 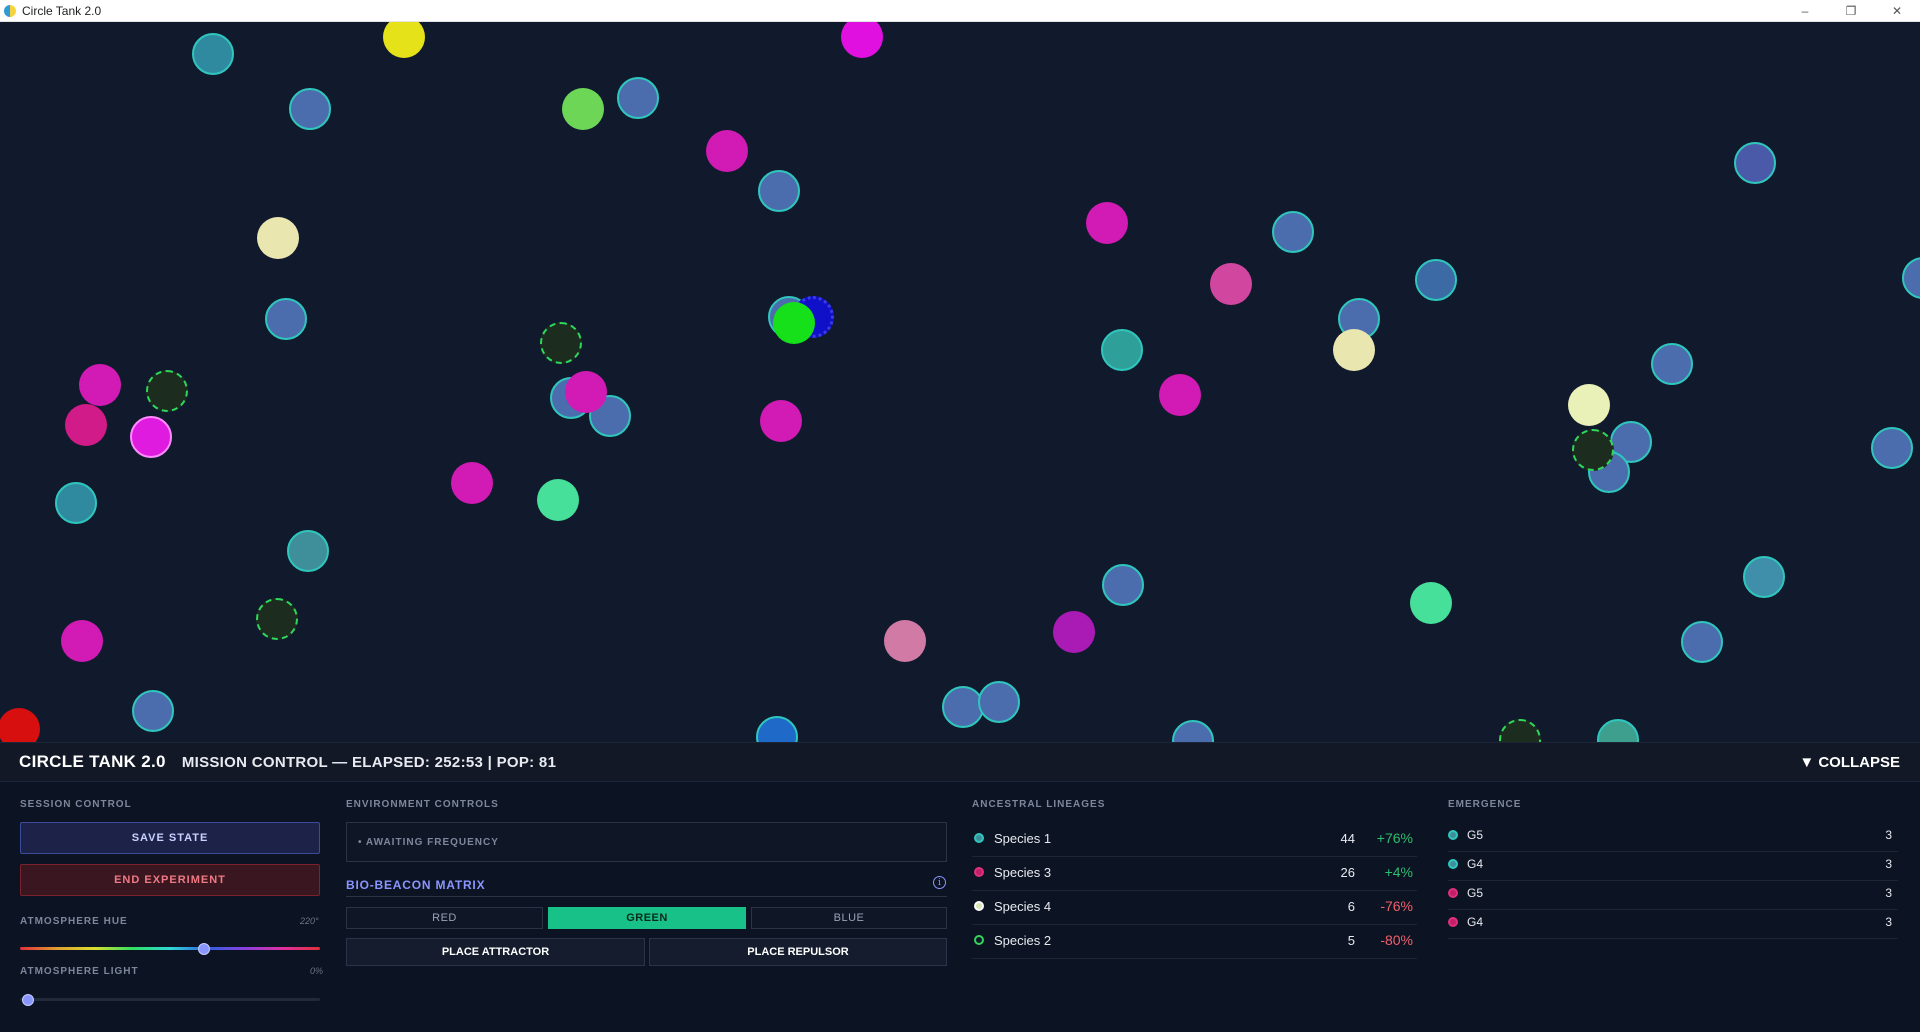 What do you see at coordinates (1897, 11) in the screenshot?
I see `close-button: ✕` at bounding box center [1897, 11].